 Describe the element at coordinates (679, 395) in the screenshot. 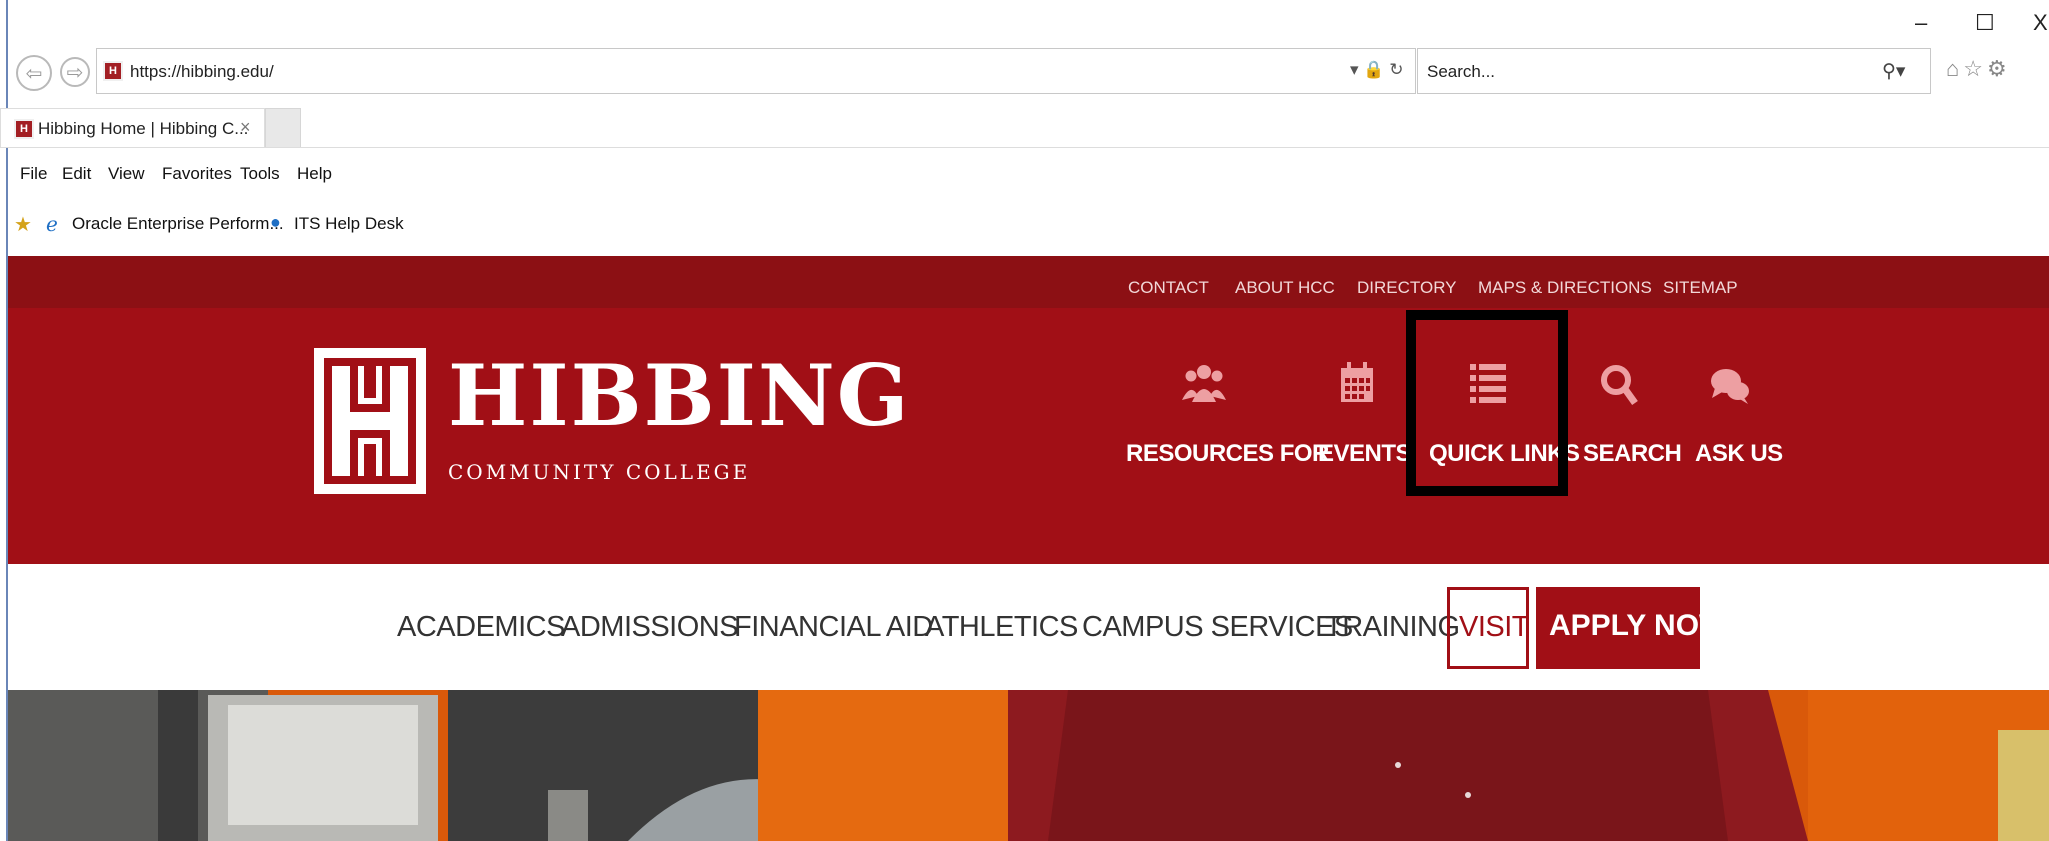

I see `logo-wordmark: HIBBING` at that location.